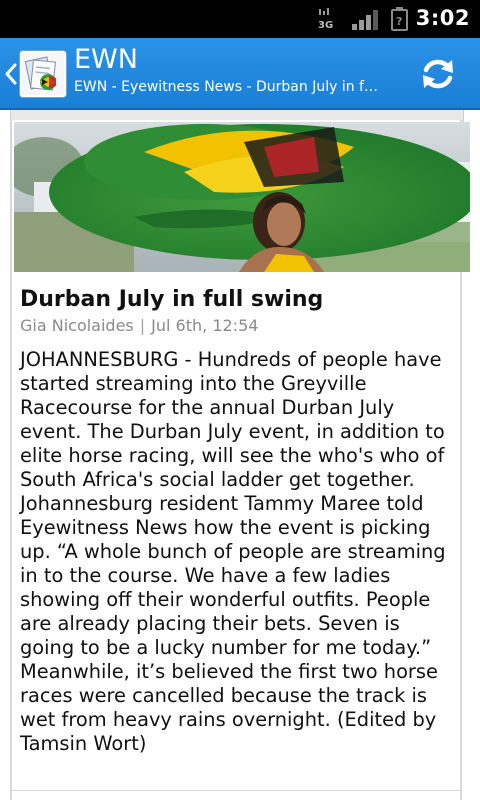 Image resolution: width=480 pixels, height=800 pixels. I want to click on article-date: Jul 6th, 12:54, so click(205, 325).